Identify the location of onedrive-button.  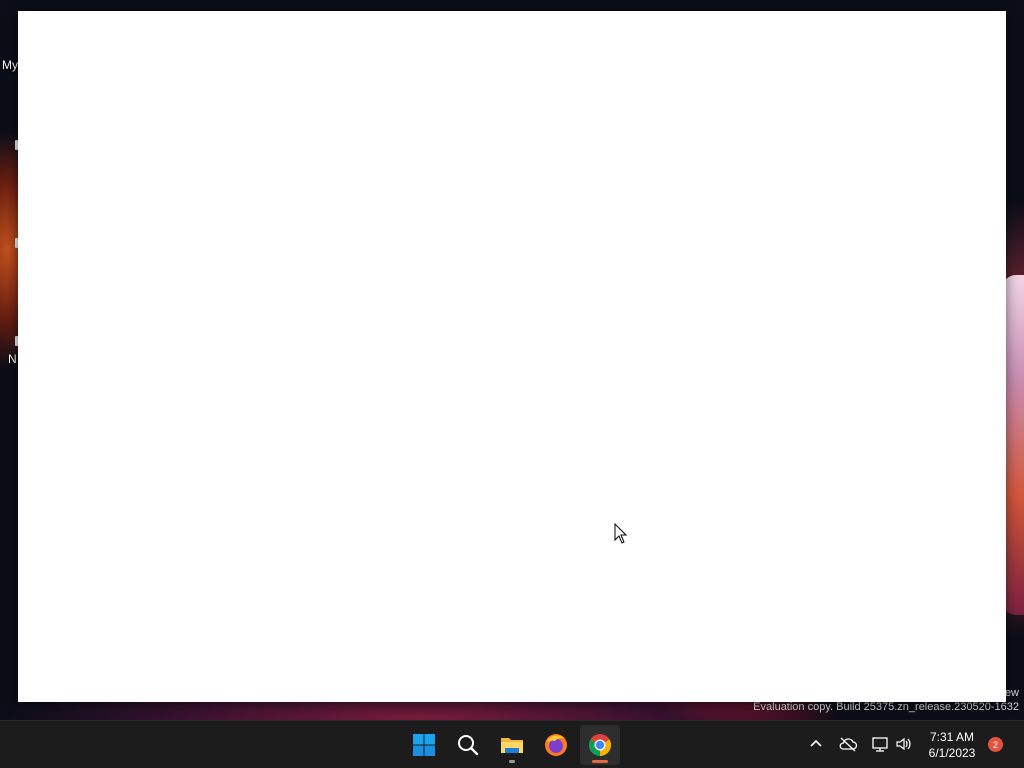
(848, 744).